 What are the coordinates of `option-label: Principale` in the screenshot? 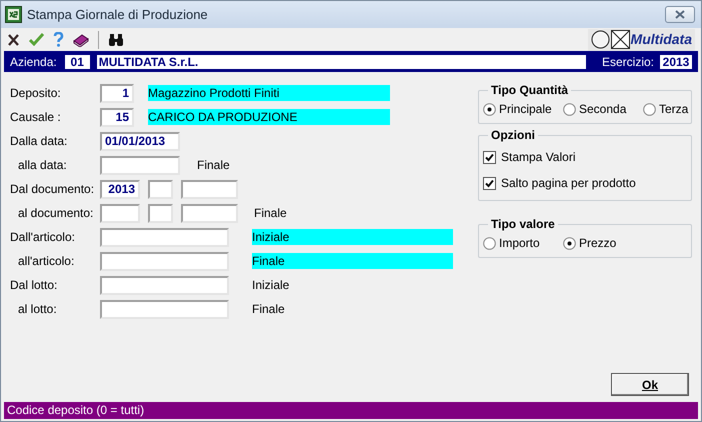 It's located at (525, 109).